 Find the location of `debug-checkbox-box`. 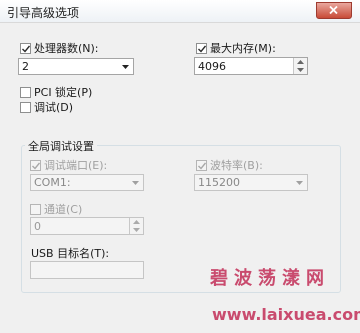

debug-checkbox-box is located at coordinates (25, 107).